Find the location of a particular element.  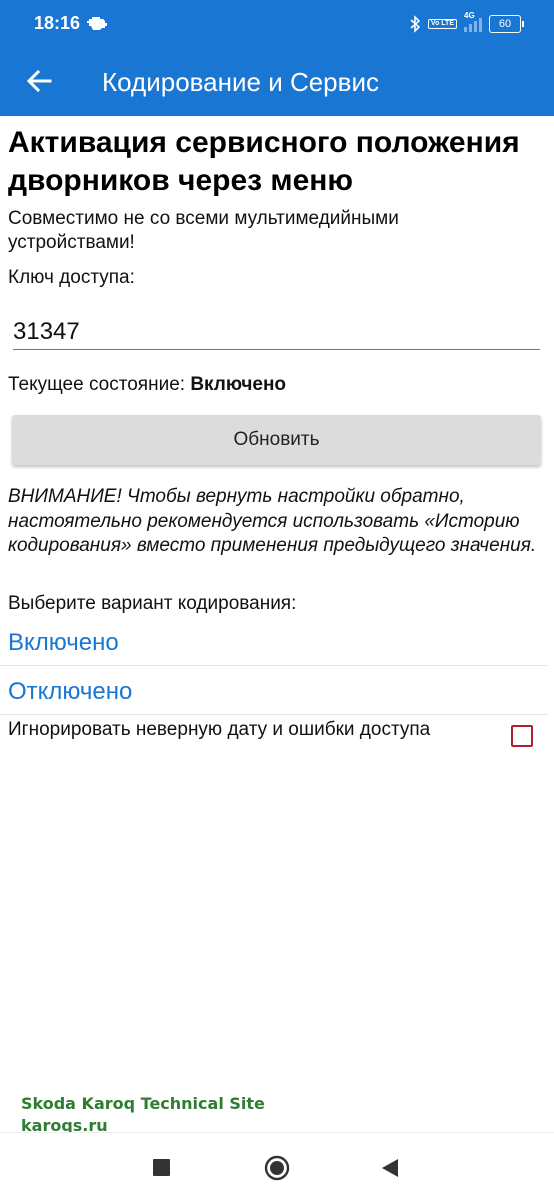

status-icons: Vo LTE 4G 60 is located at coordinates (466, 22).